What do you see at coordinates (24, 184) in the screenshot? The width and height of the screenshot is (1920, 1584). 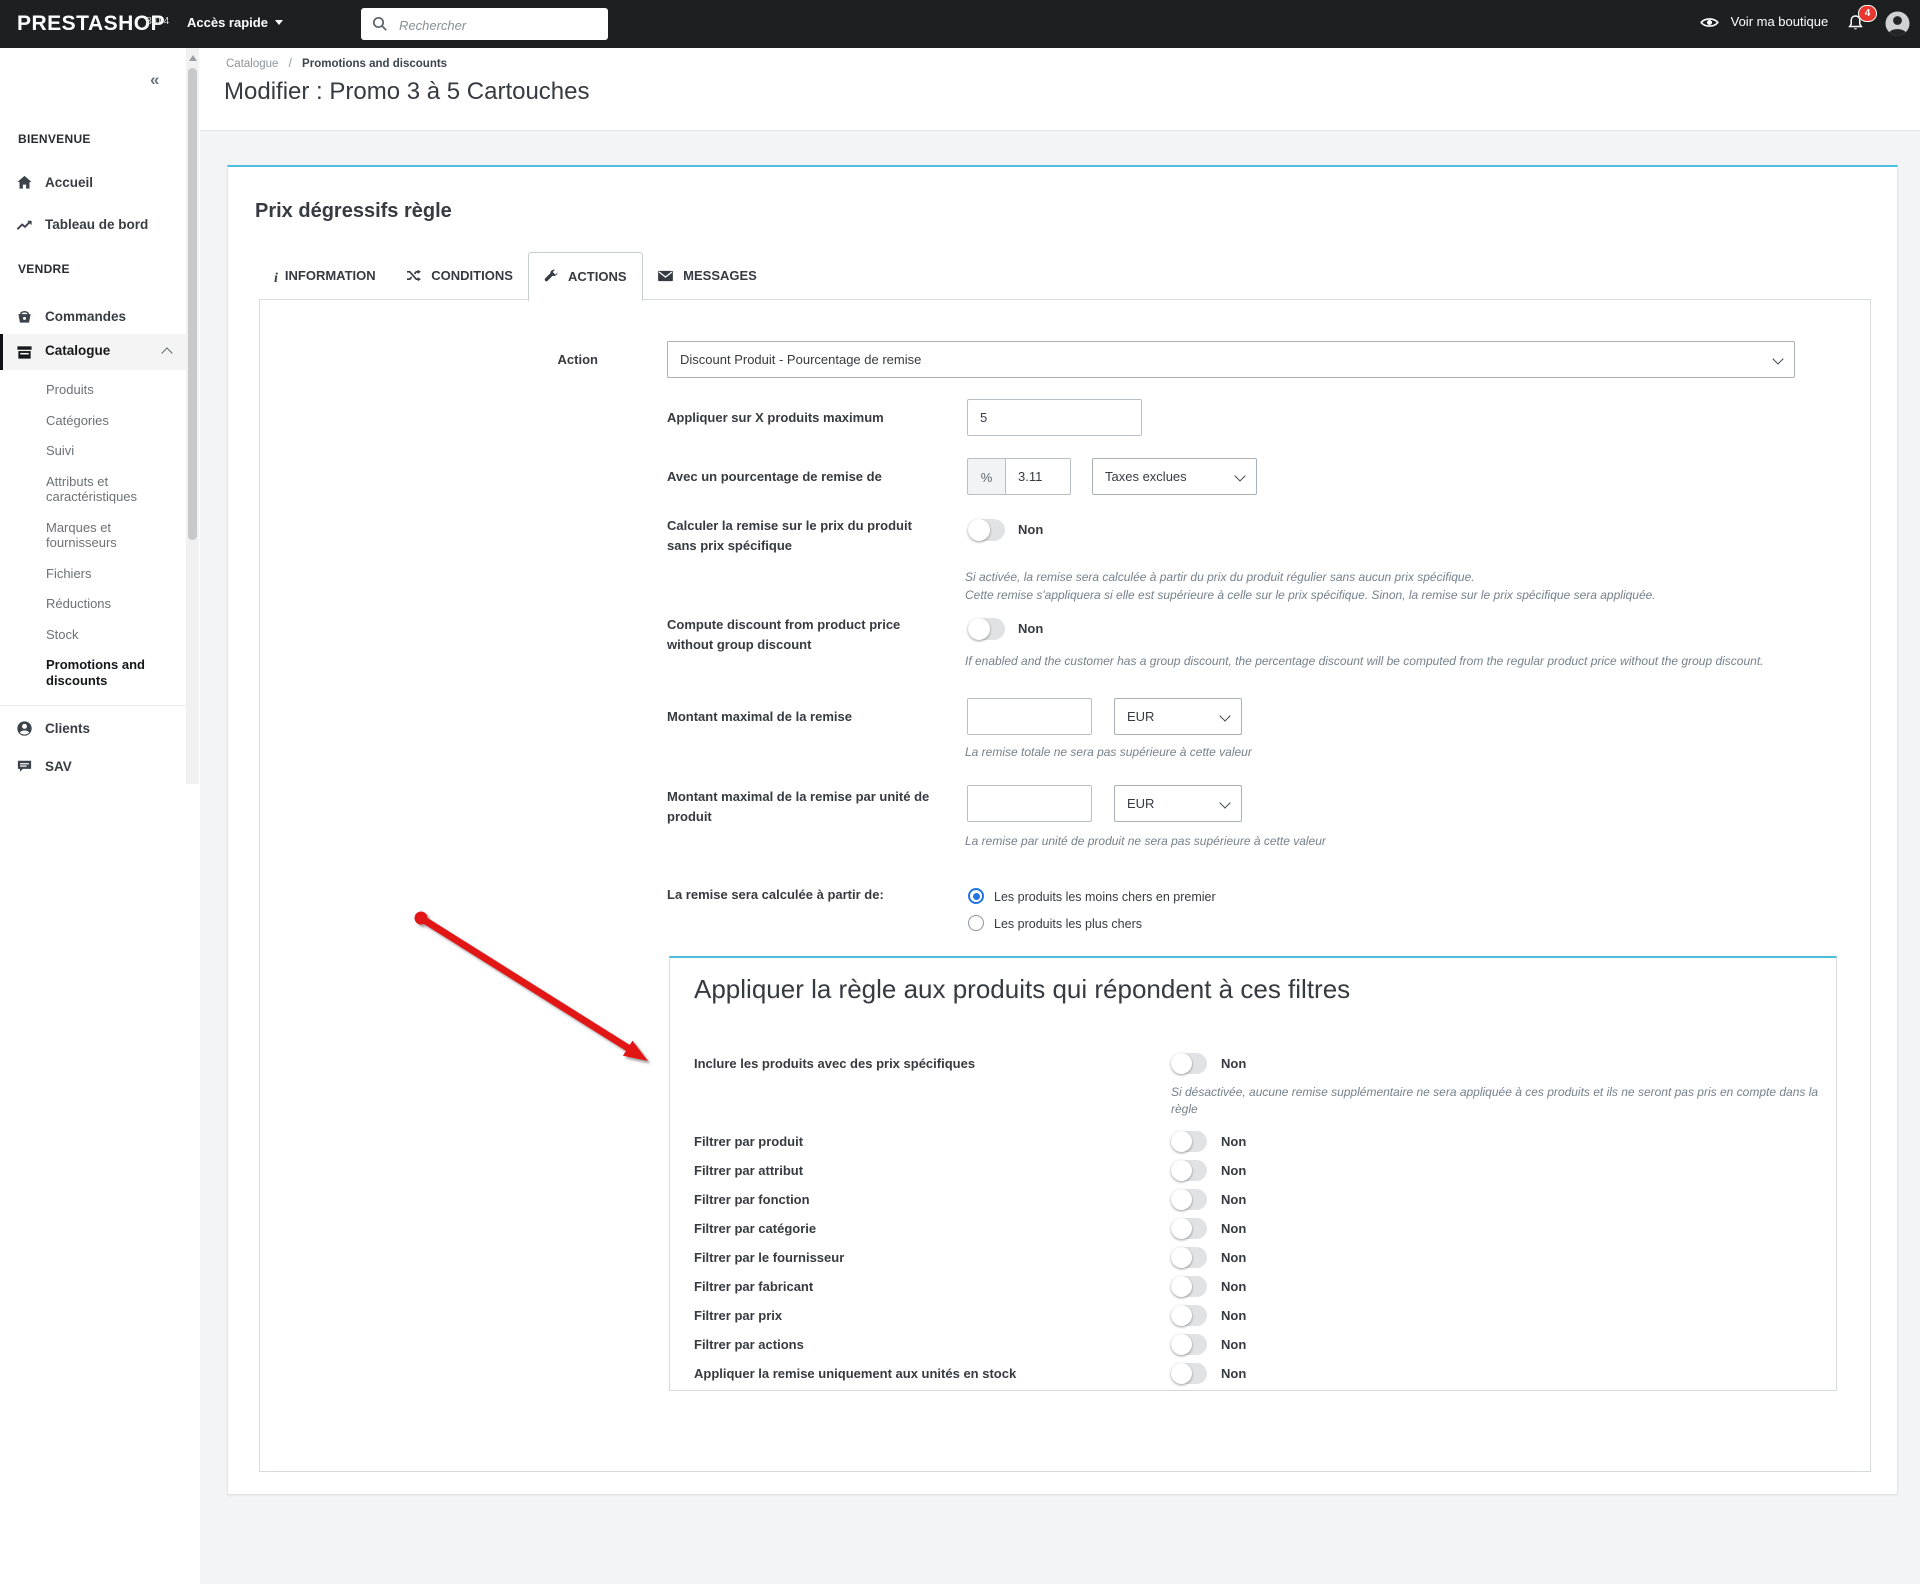 I see `home-icon` at bounding box center [24, 184].